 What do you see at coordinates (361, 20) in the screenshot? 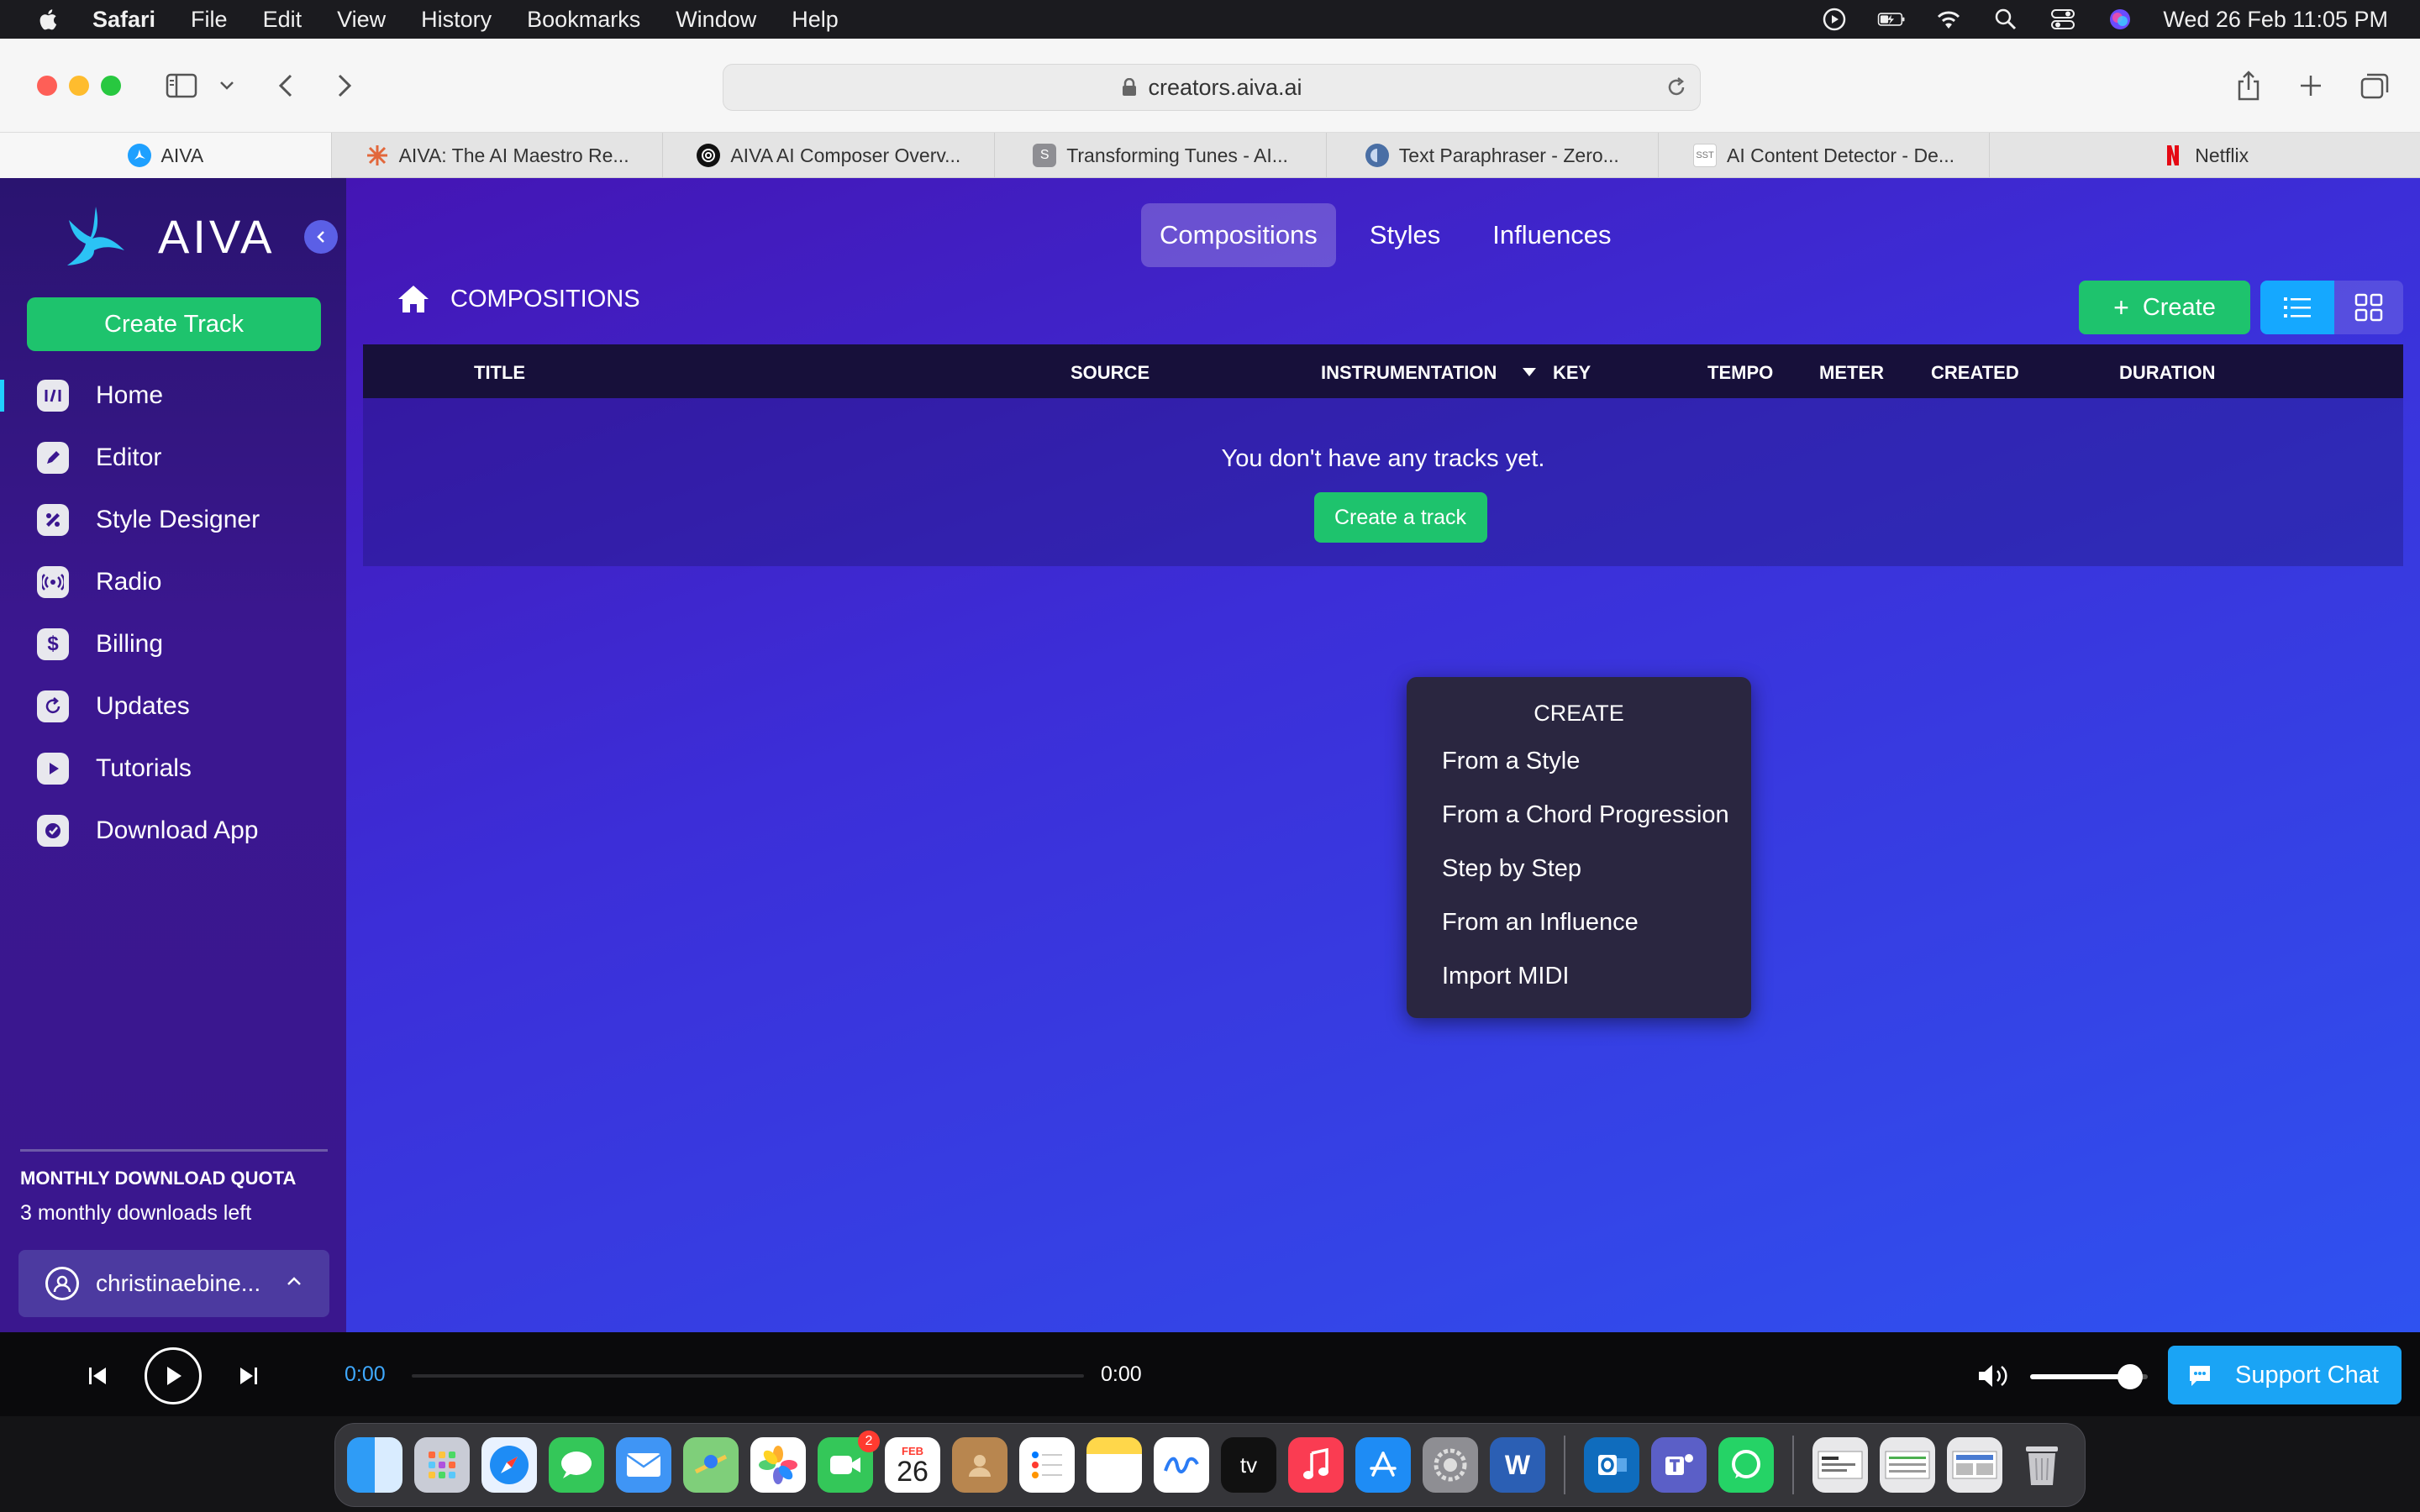
I see `menu-view: View` at bounding box center [361, 20].